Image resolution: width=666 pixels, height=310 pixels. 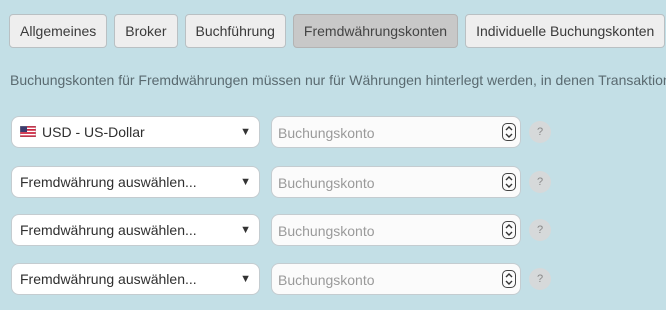 I want to click on tab-individuelle-buchungskonten: Individuelle Buchungskonten, so click(x=565, y=31).